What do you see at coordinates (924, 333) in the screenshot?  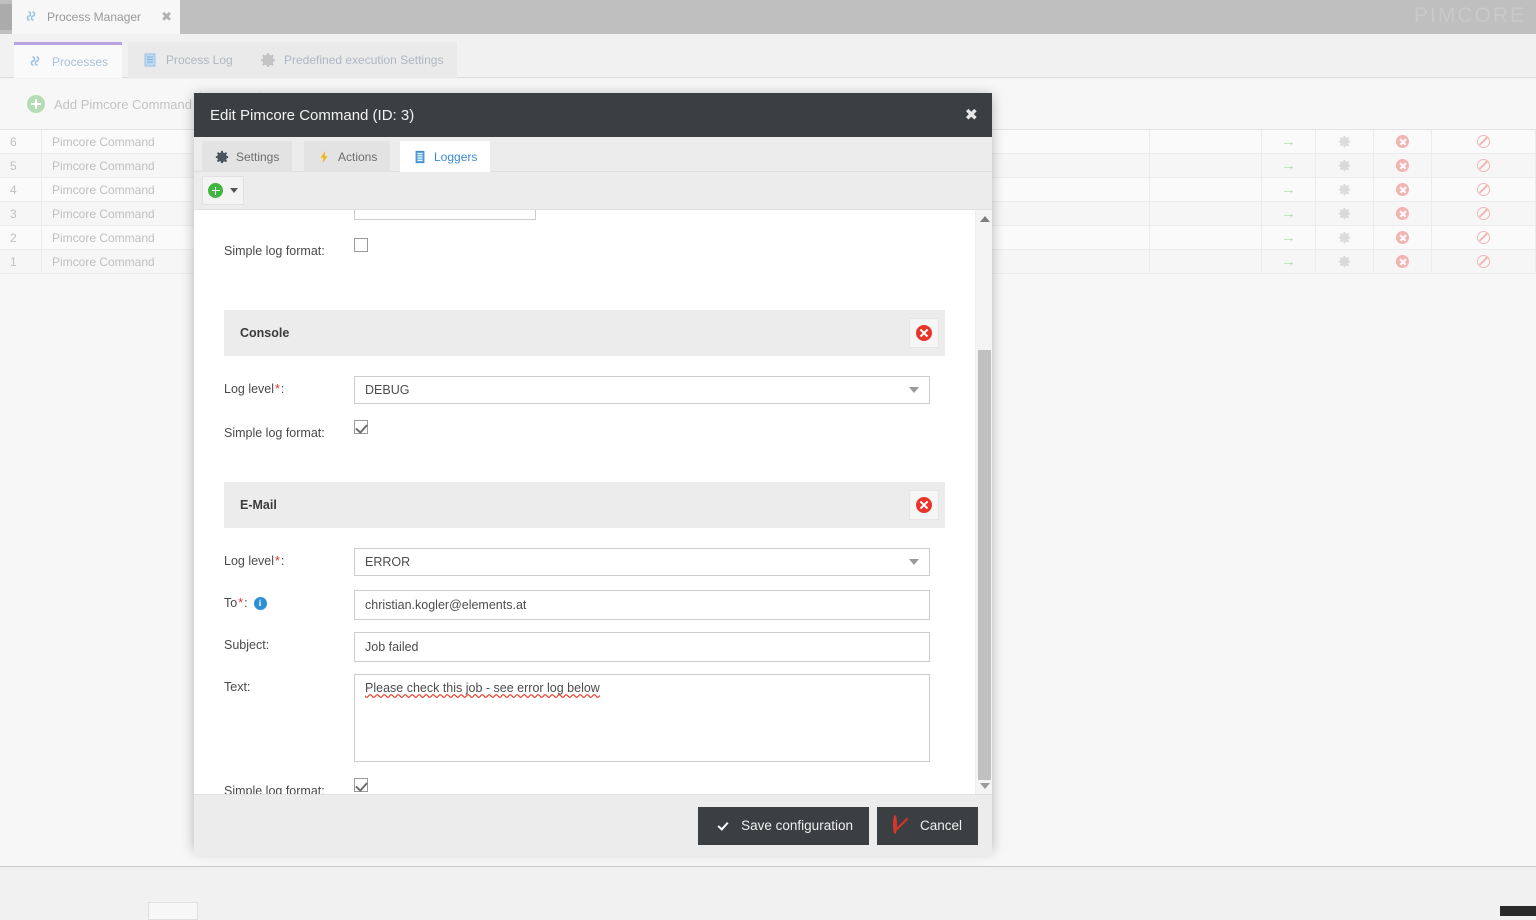 I see `delete-console-logger-button` at bounding box center [924, 333].